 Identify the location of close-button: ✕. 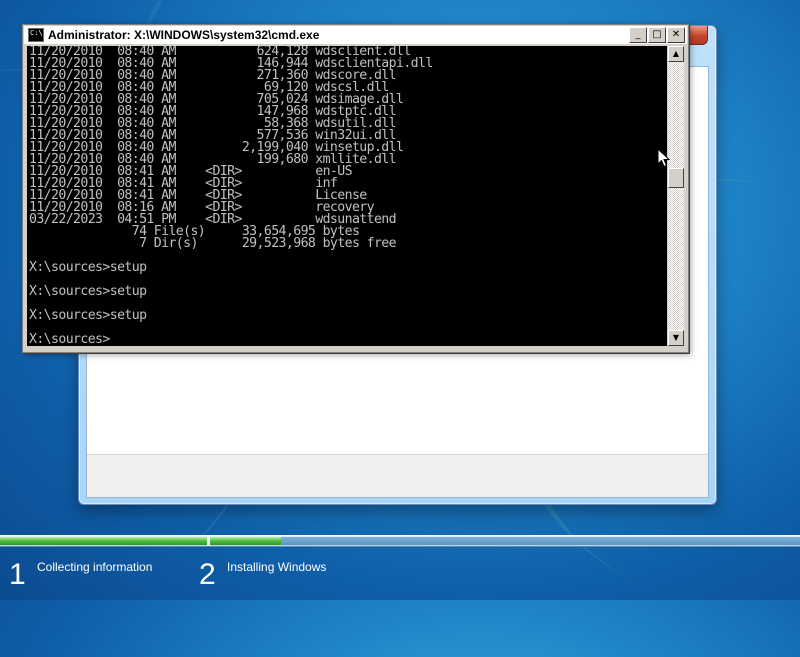
(676, 35).